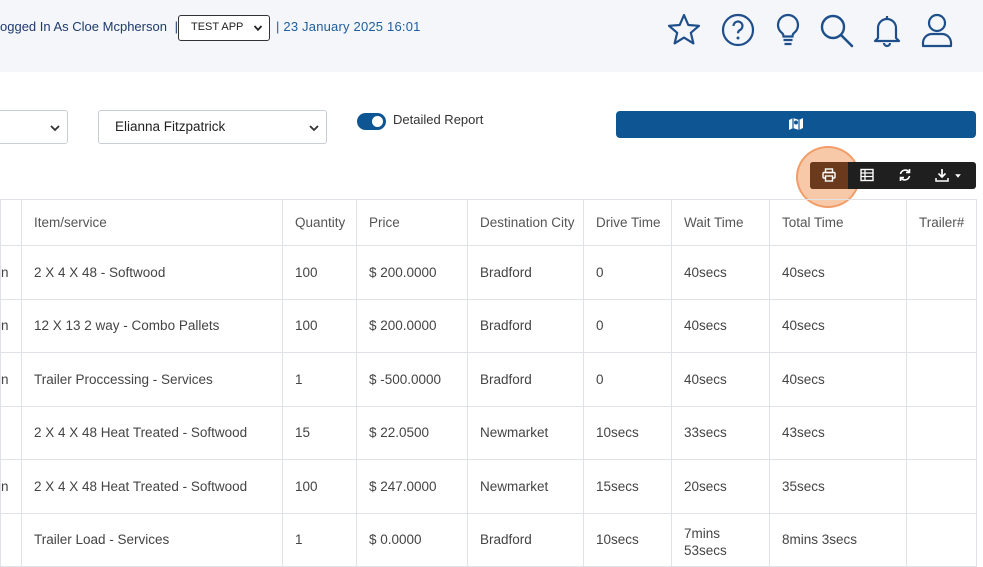  I want to click on user-icon, so click(937, 30).